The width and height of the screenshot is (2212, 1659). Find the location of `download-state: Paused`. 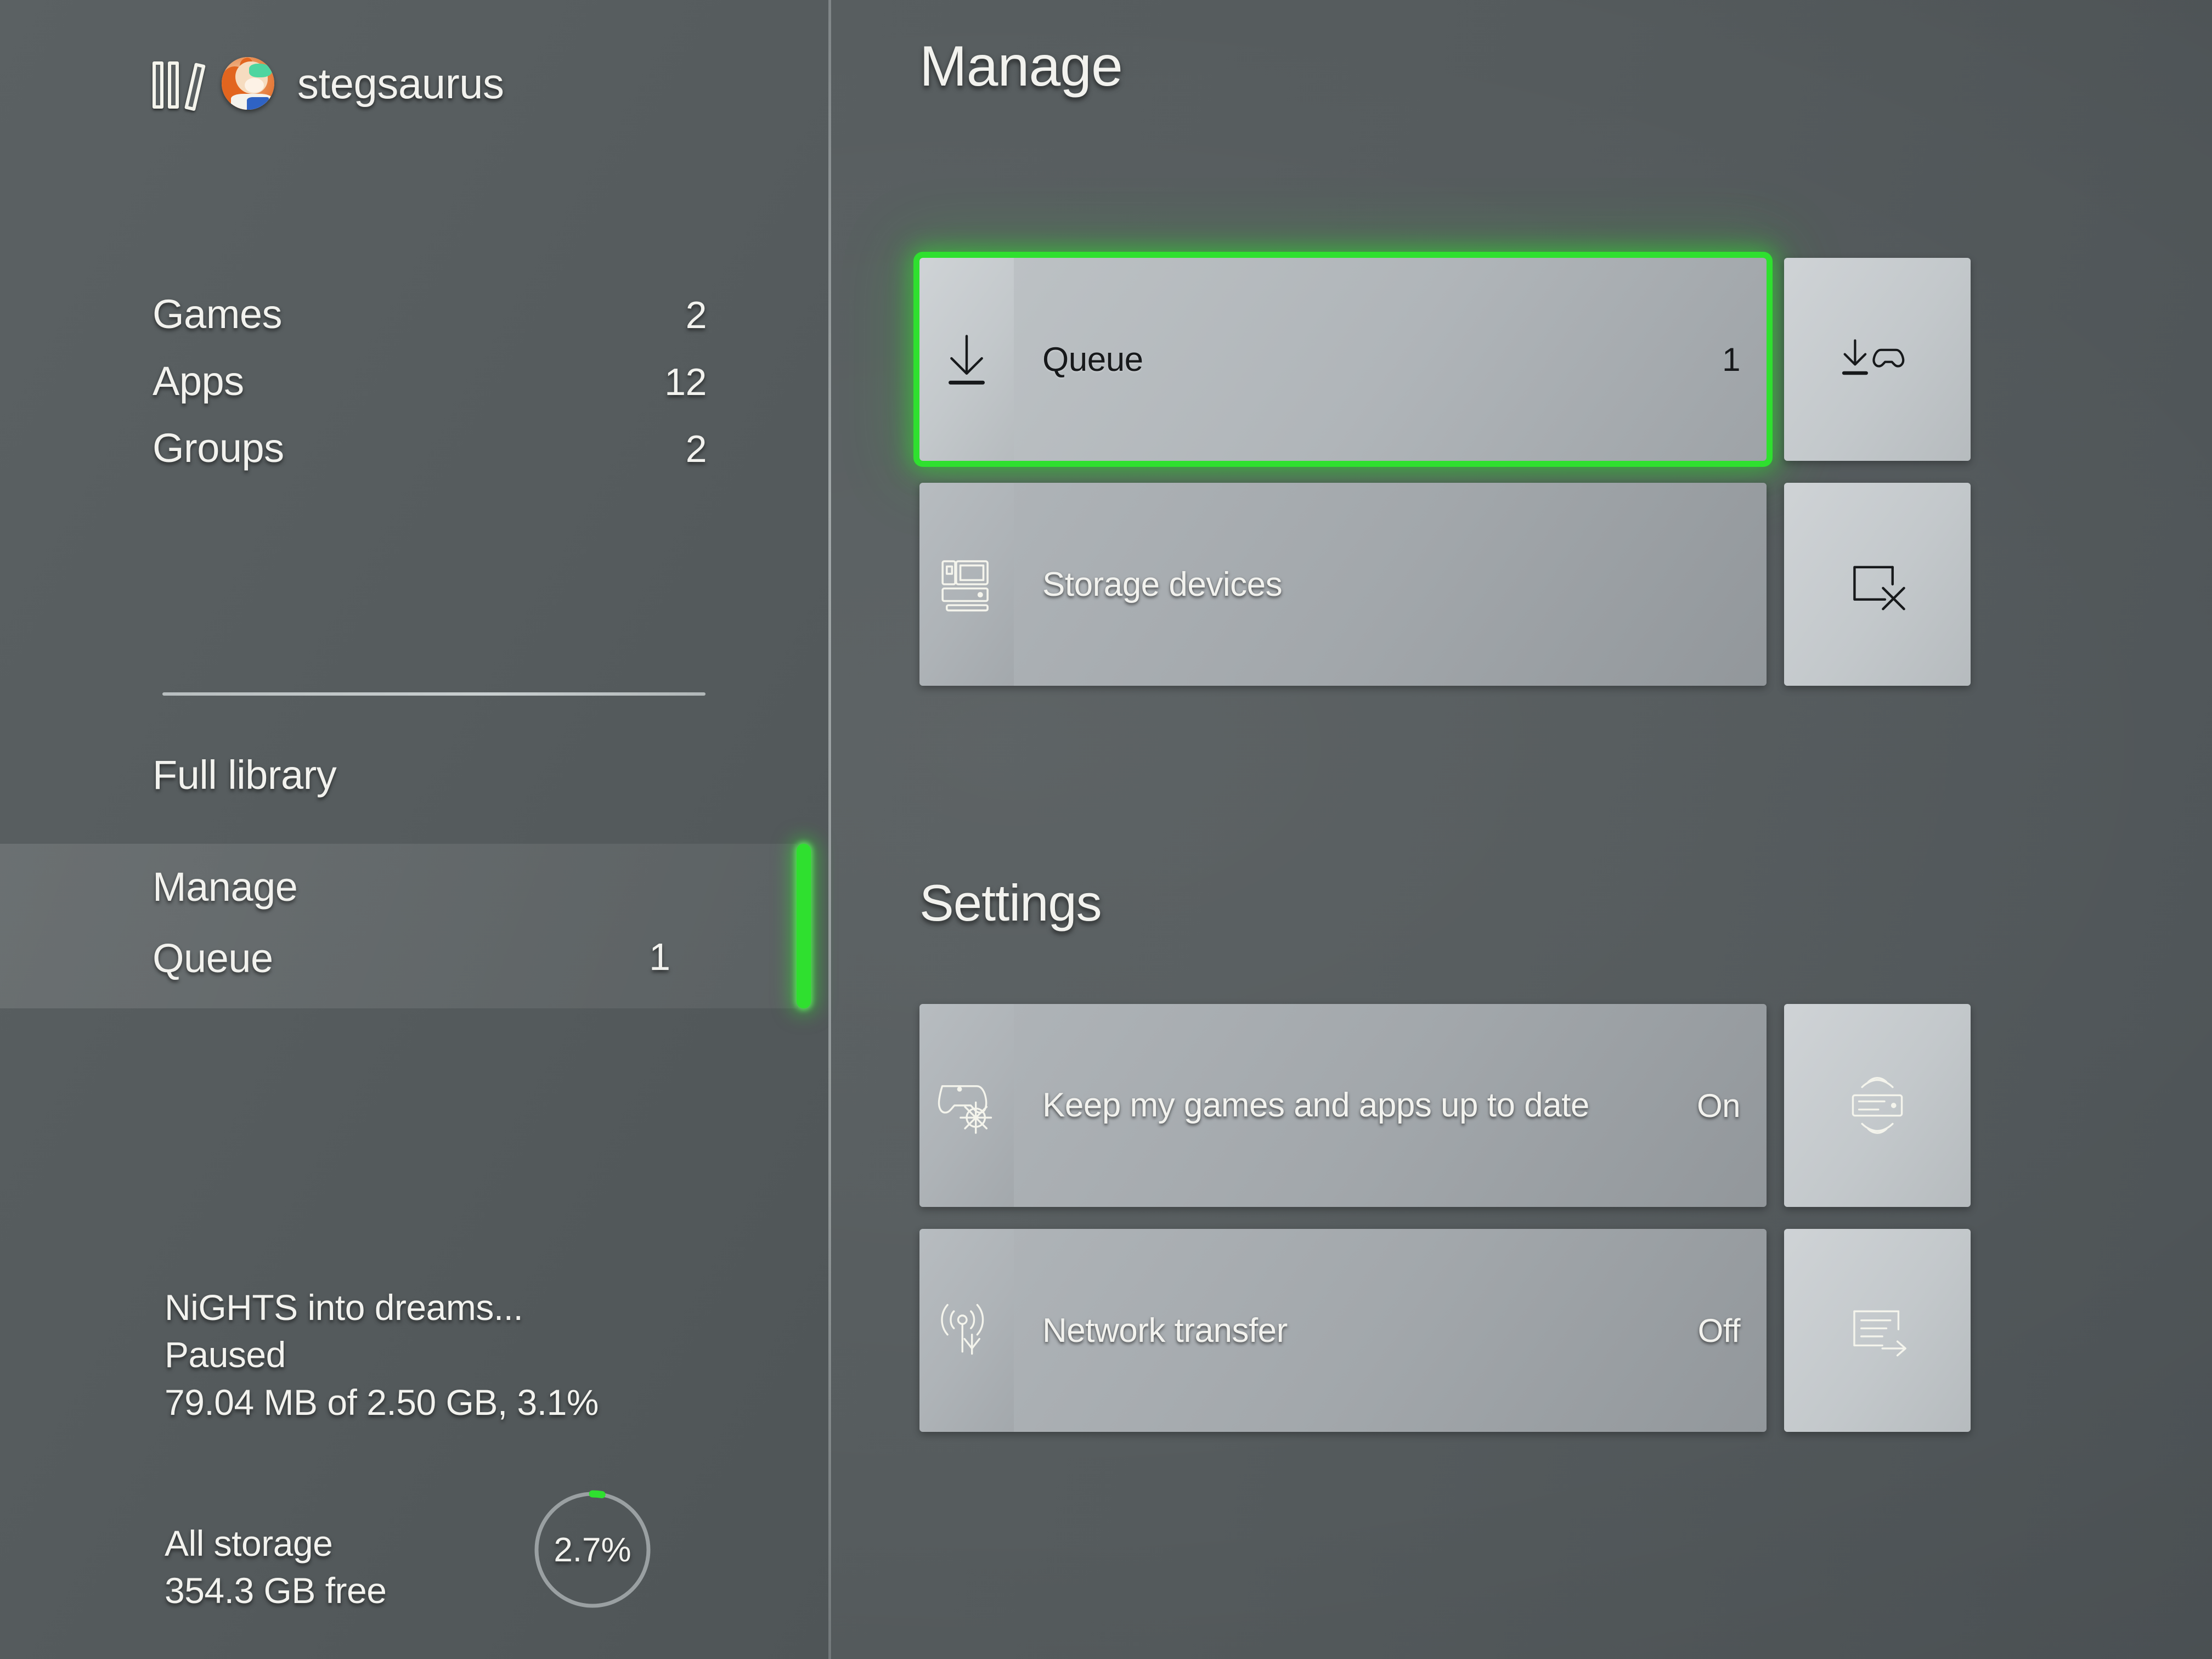

download-state: Paused is located at coordinates (225, 1355).